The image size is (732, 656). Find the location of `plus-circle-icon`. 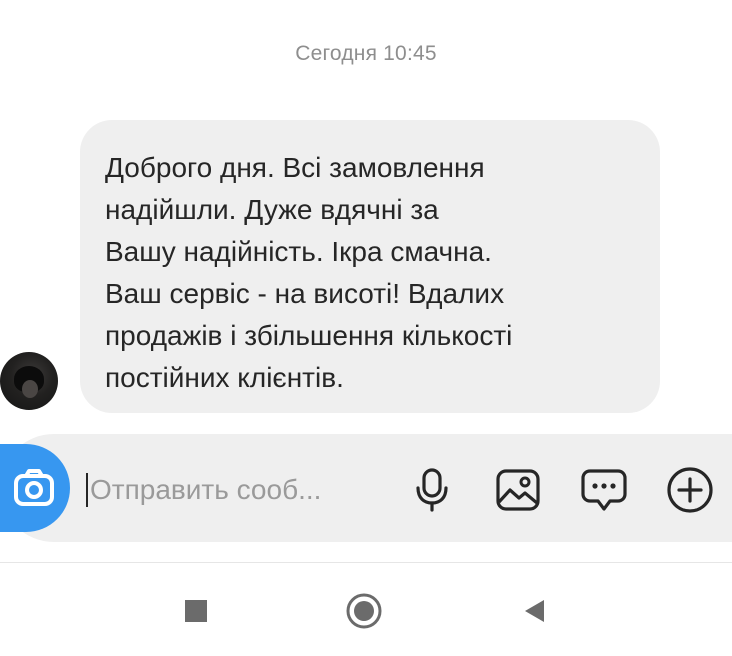

plus-circle-icon is located at coordinates (690, 490).